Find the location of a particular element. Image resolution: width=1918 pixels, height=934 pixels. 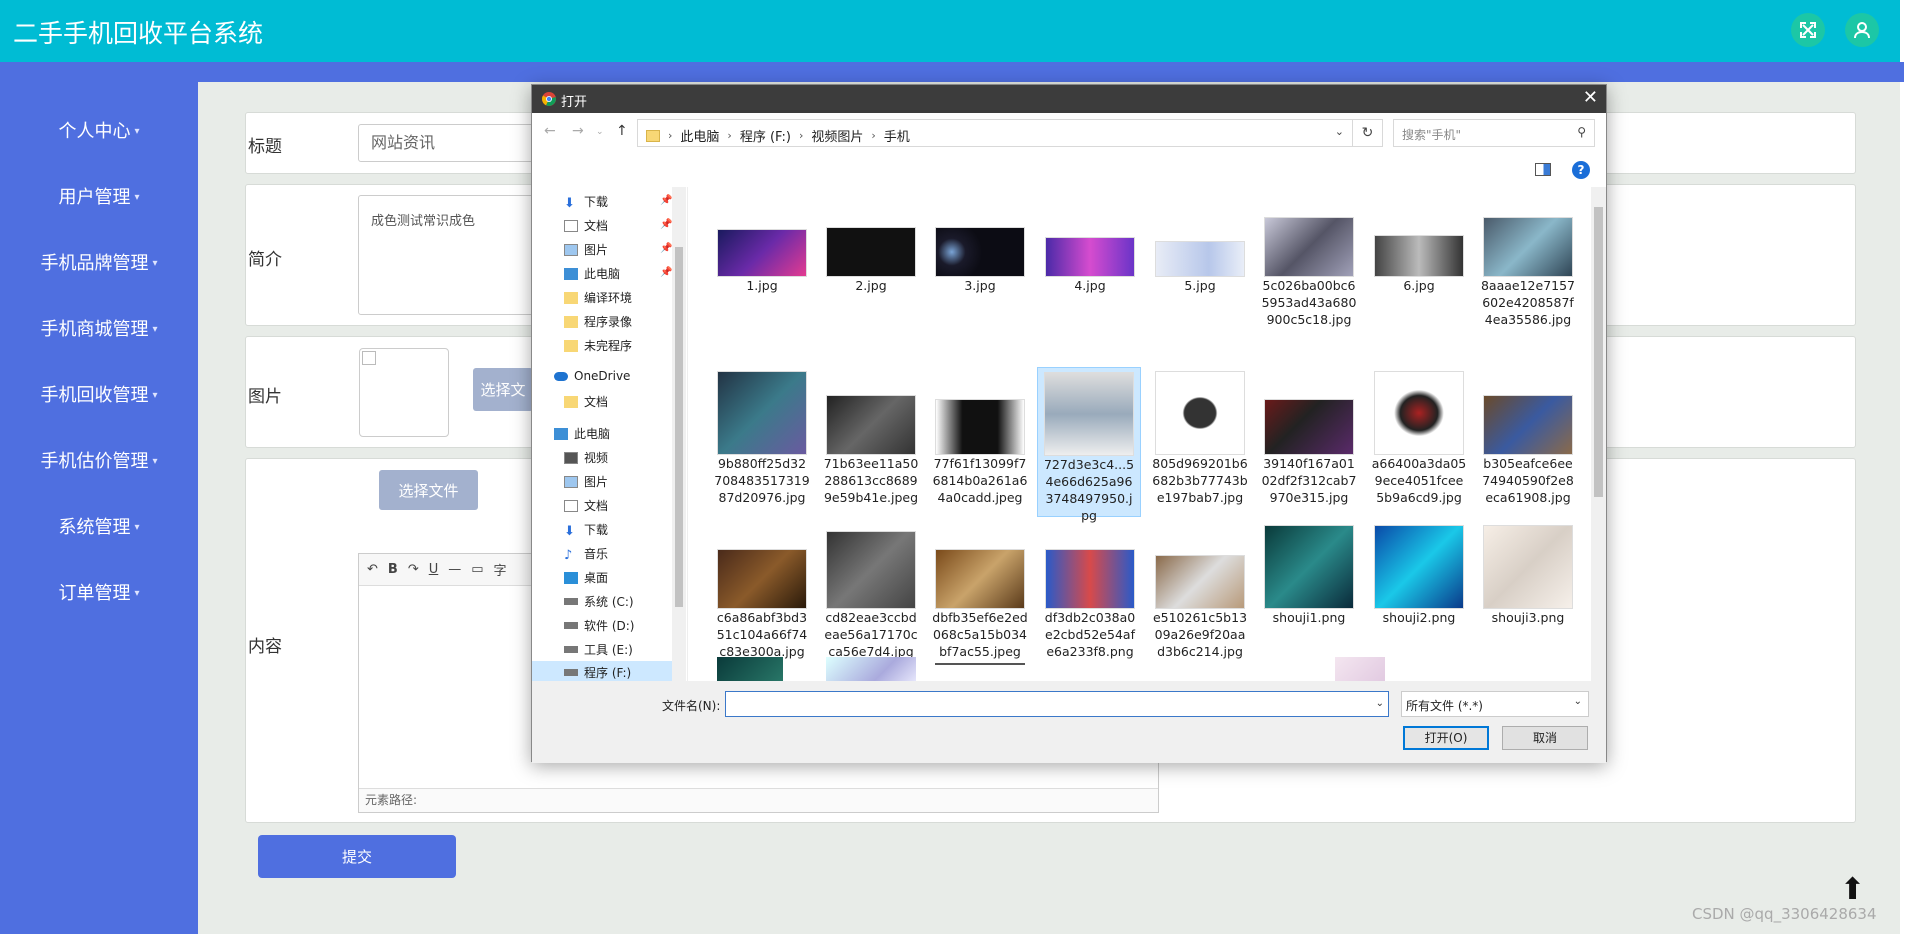

sidebar-item-system-management: 系统管理 ▾ is located at coordinates (99, 528).